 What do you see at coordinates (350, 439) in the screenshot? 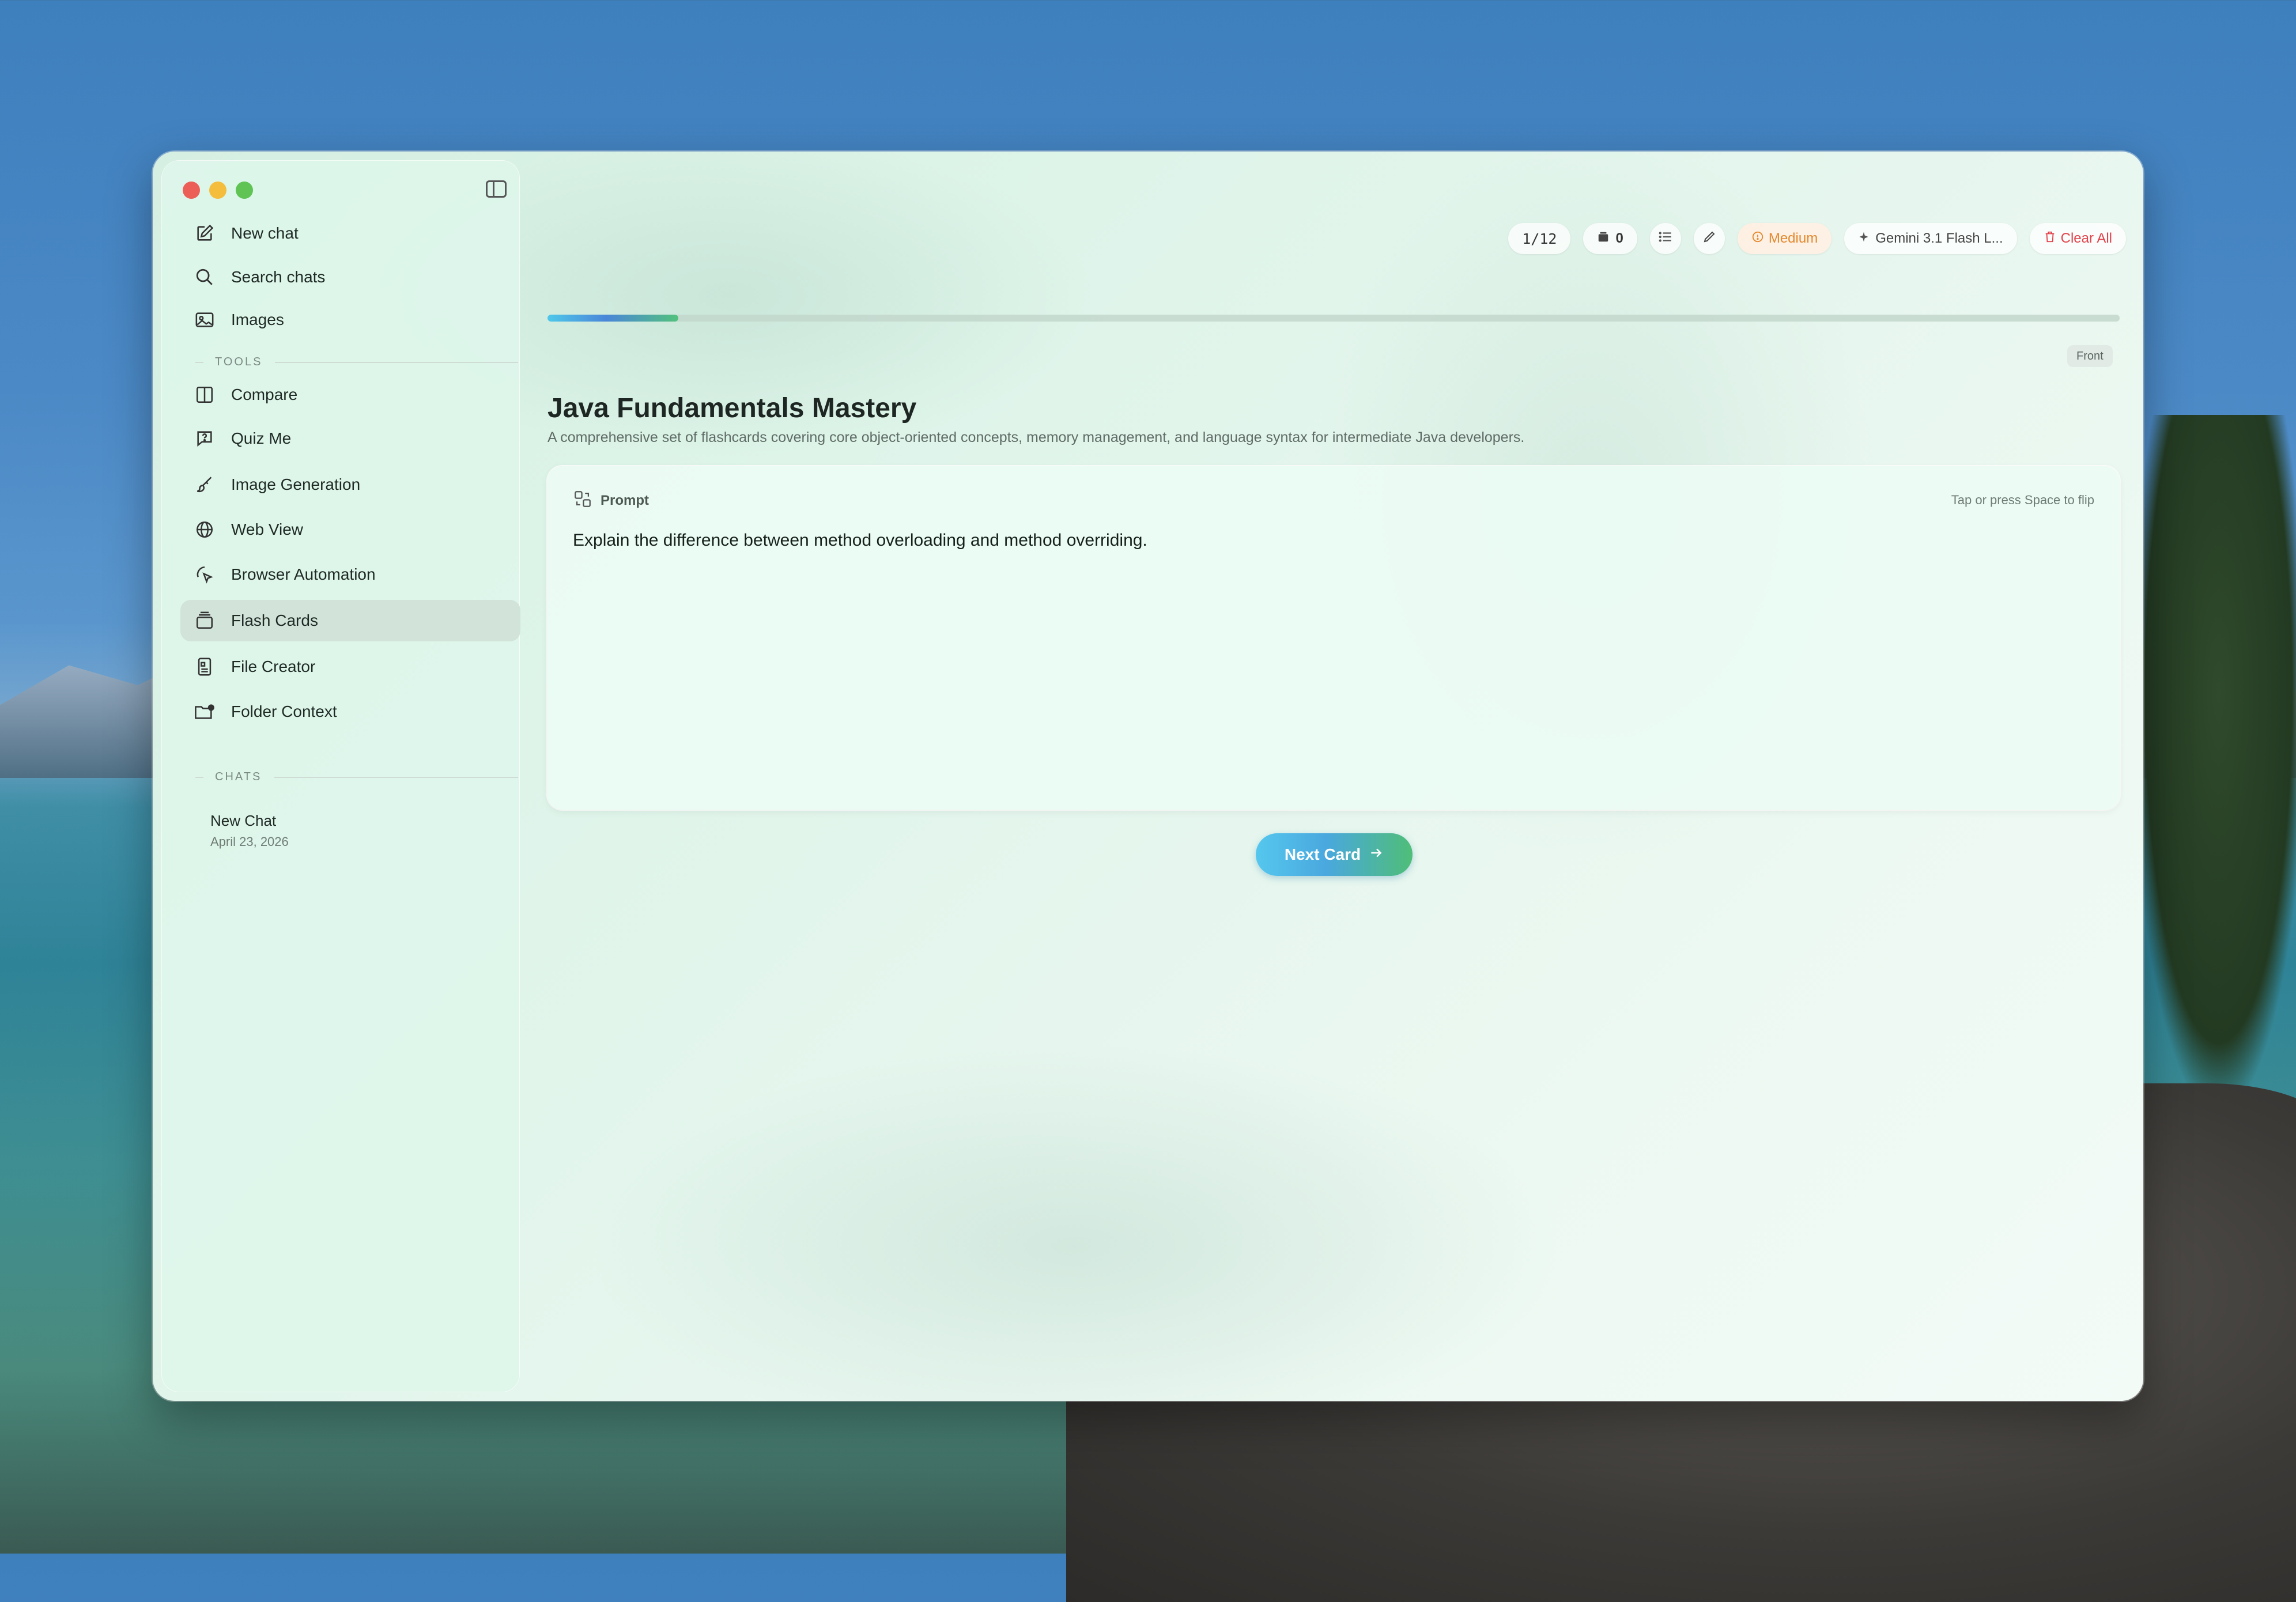
I see `sidebar-item-quiz-me: Quiz Me` at bounding box center [350, 439].